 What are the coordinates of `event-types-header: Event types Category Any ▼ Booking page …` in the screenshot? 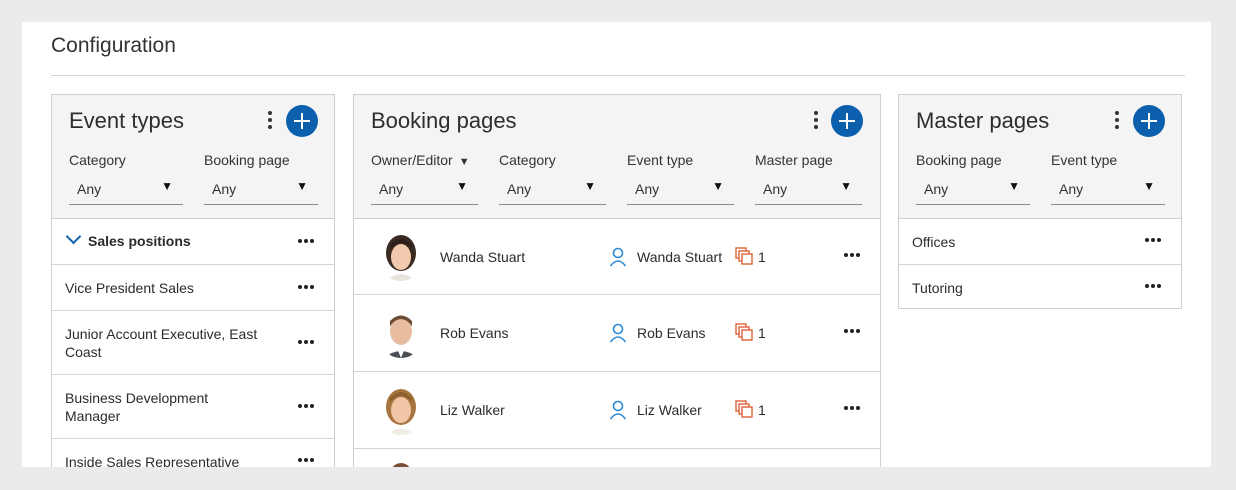 It's located at (193, 157).